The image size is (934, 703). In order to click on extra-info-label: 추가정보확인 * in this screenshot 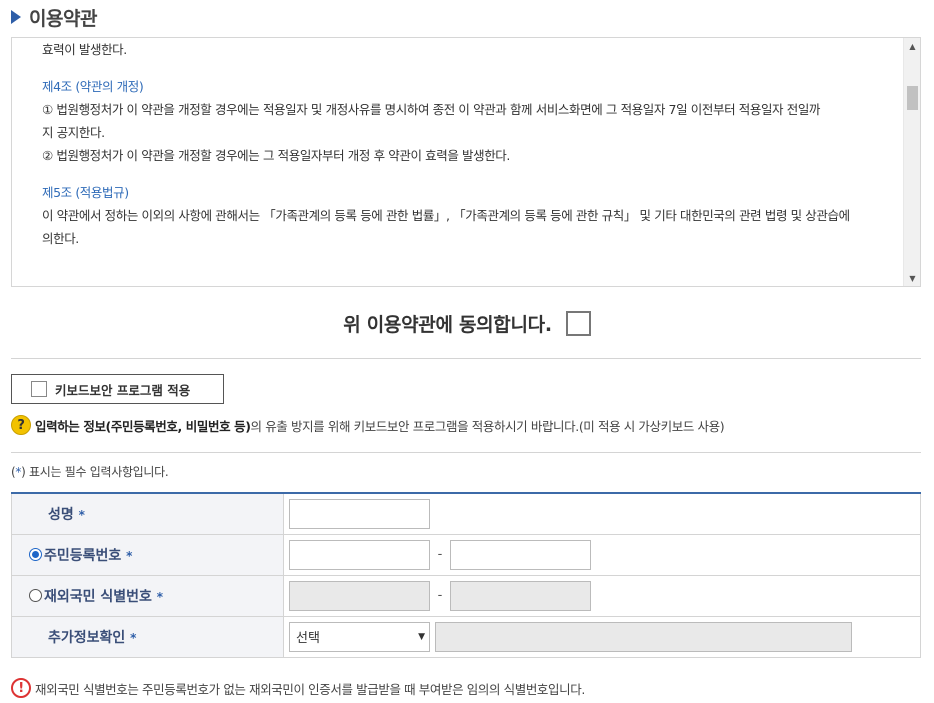, I will do `click(147, 637)`.